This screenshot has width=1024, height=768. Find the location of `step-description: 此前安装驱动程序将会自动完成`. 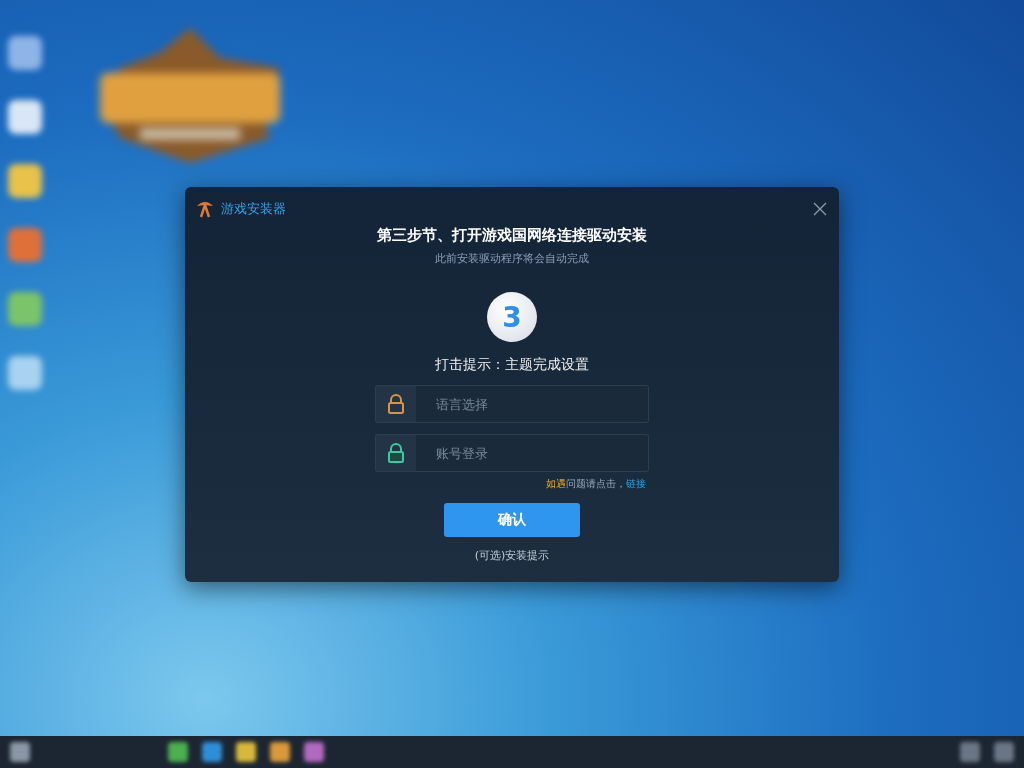

step-description: 此前安装驱动程序将会自动完成 is located at coordinates (512, 258).